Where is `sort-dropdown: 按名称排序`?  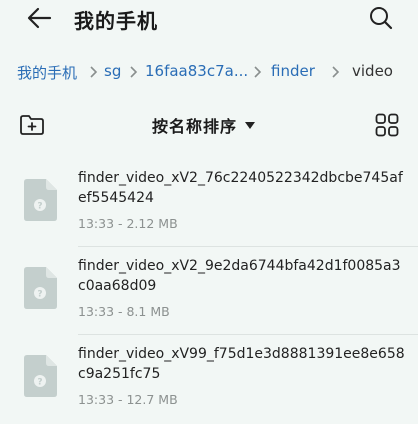 sort-dropdown: 按名称排序 is located at coordinates (204, 125).